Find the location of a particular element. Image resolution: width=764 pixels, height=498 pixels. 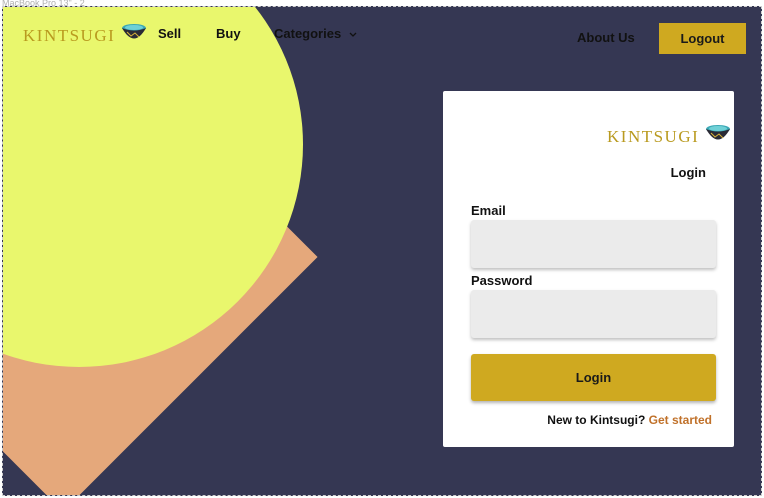

login-title: Login is located at coordinates (688, 172).